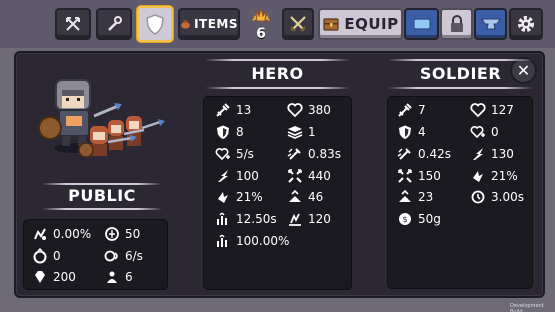  What do you see at coordinates (244, 110) in the screenshot?
I see `stat-value: 13` at bounding box center [244, 110].